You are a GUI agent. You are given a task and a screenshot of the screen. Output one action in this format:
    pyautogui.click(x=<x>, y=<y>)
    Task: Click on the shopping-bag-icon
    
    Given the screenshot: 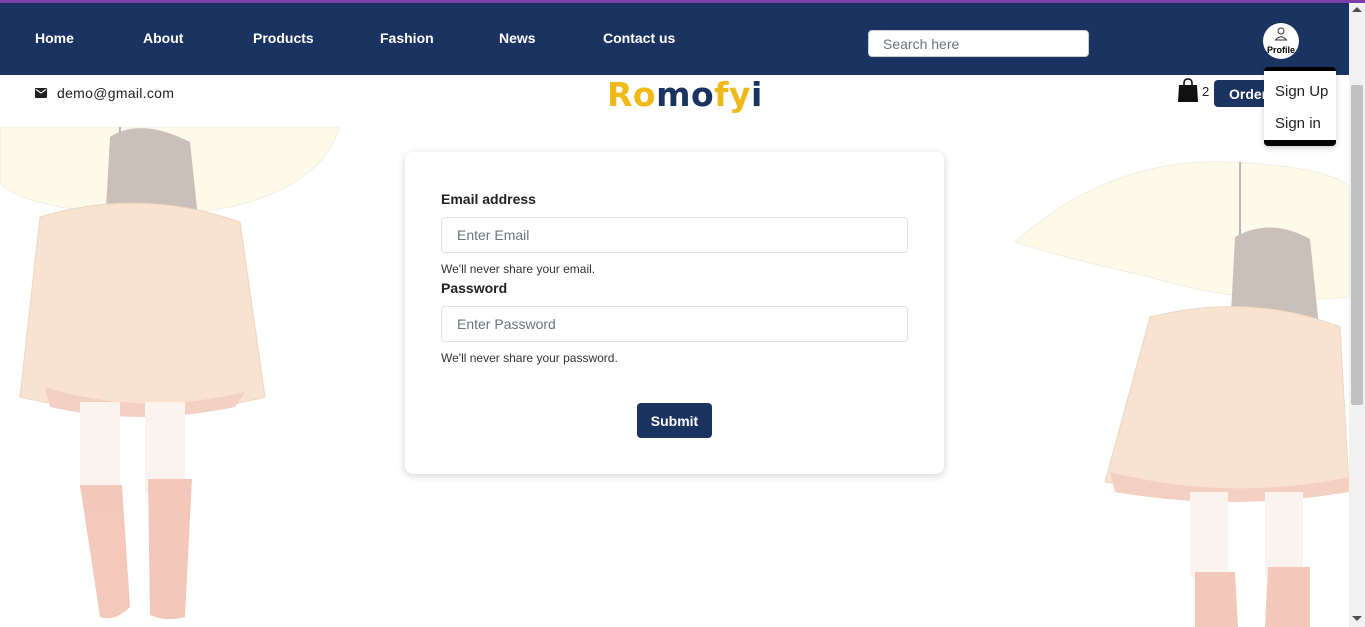 What is the action you would take?
    pyautogui.click(x=1188, y=90)
    